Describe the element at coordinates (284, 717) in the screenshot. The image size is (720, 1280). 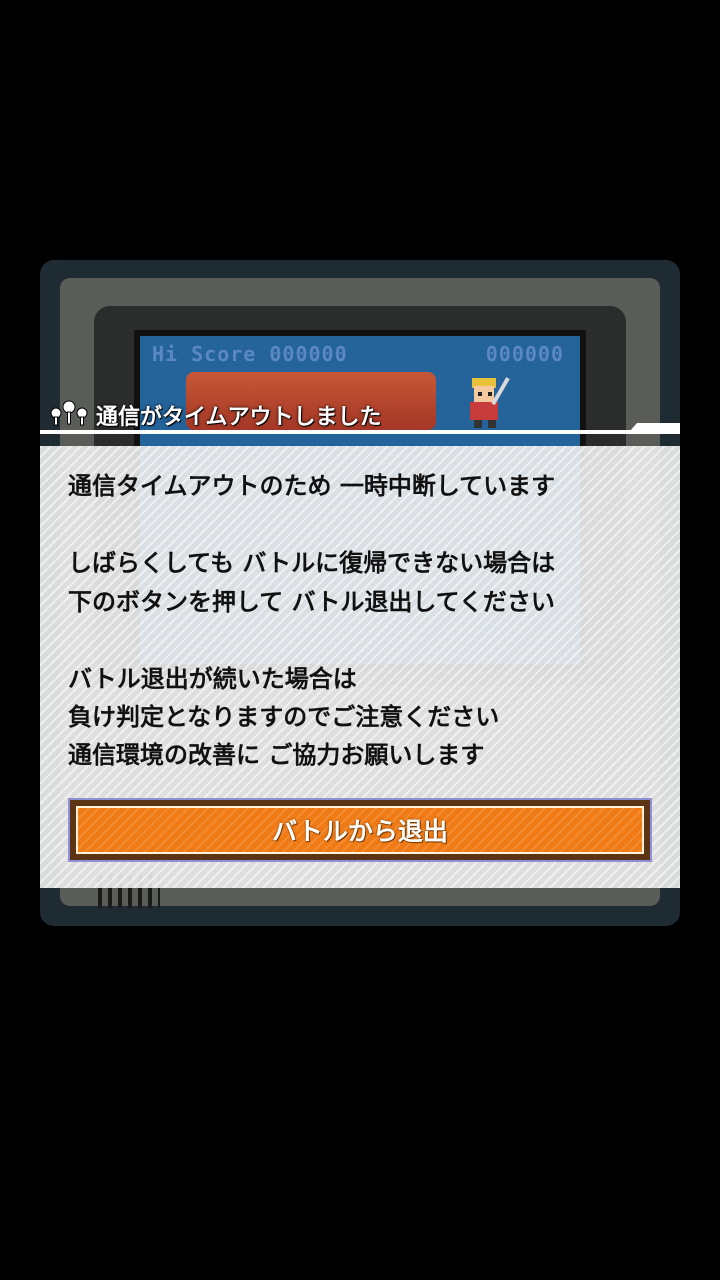
I see `message-line: 負け判定となりますのでご注意ください` at that location.